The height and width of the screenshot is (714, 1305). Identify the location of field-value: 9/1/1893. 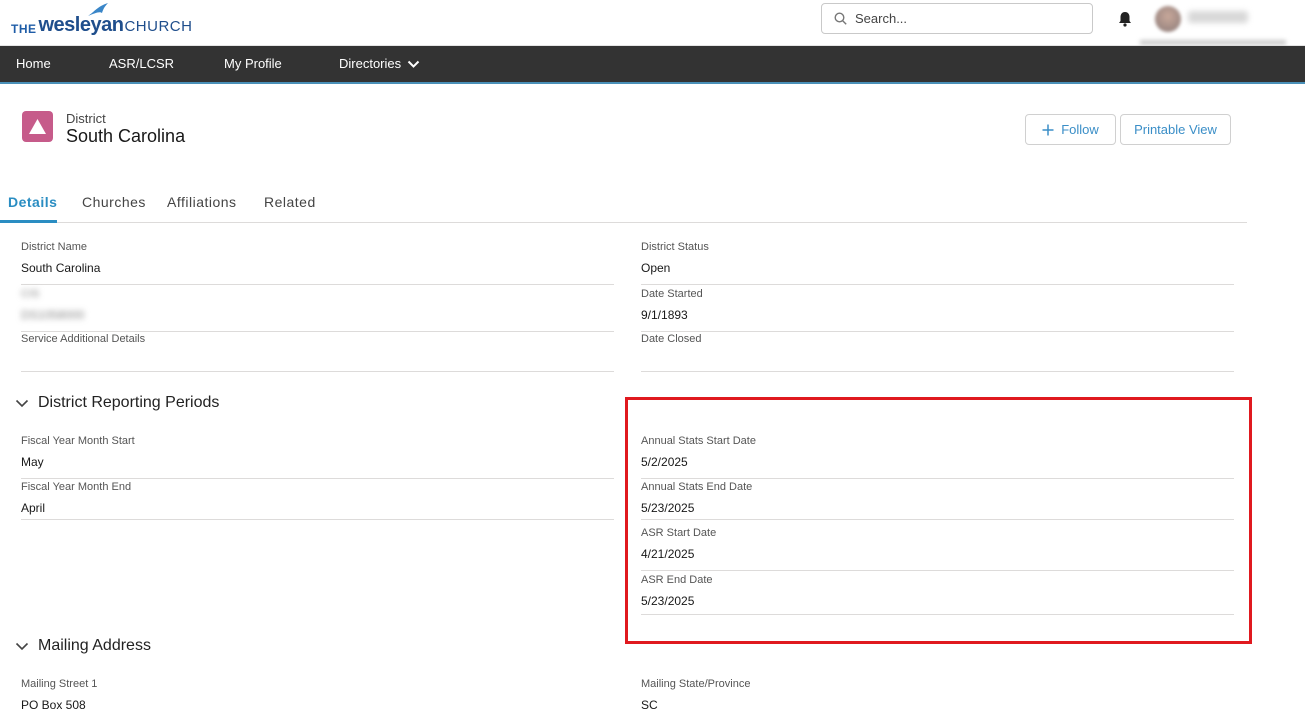
(664, 315).